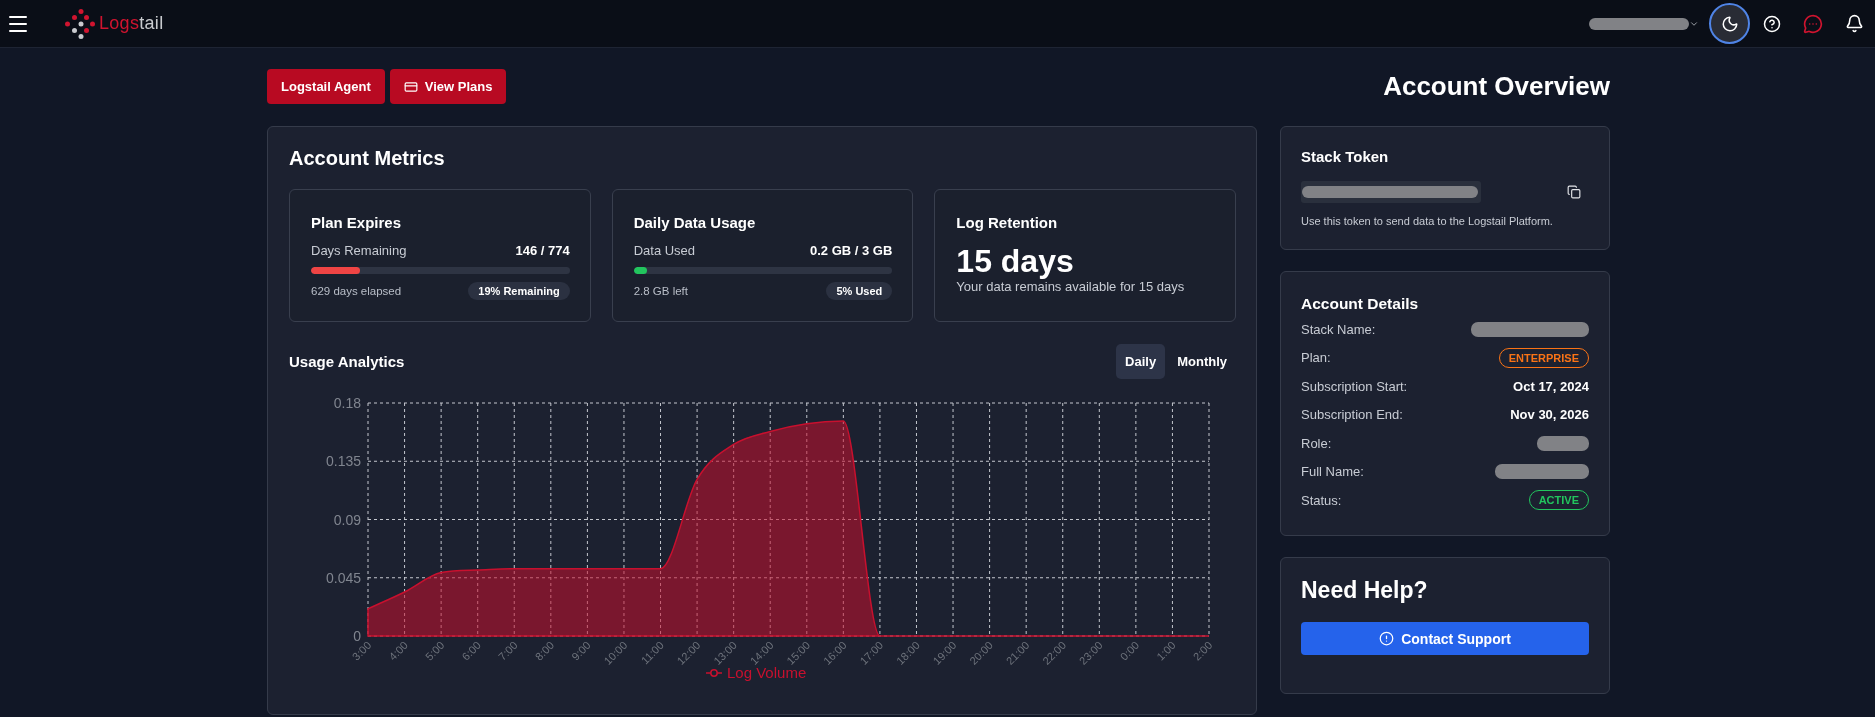 This screenshot has height=717, width=1875. Describe the element at coordinates (1352, 415) in the screenshot. I see `detail-label: Subscription End:` at that location.